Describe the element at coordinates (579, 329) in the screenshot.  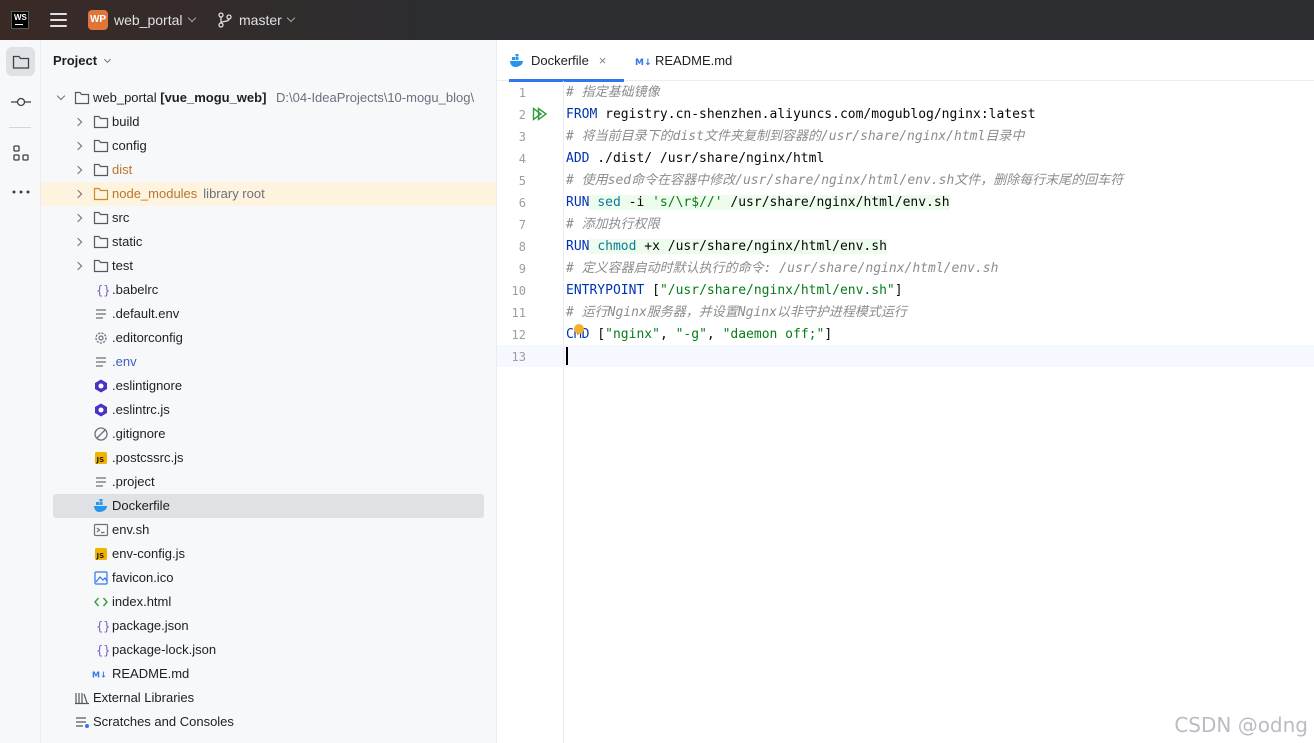
I see `intention-bulb-icon` at that location.